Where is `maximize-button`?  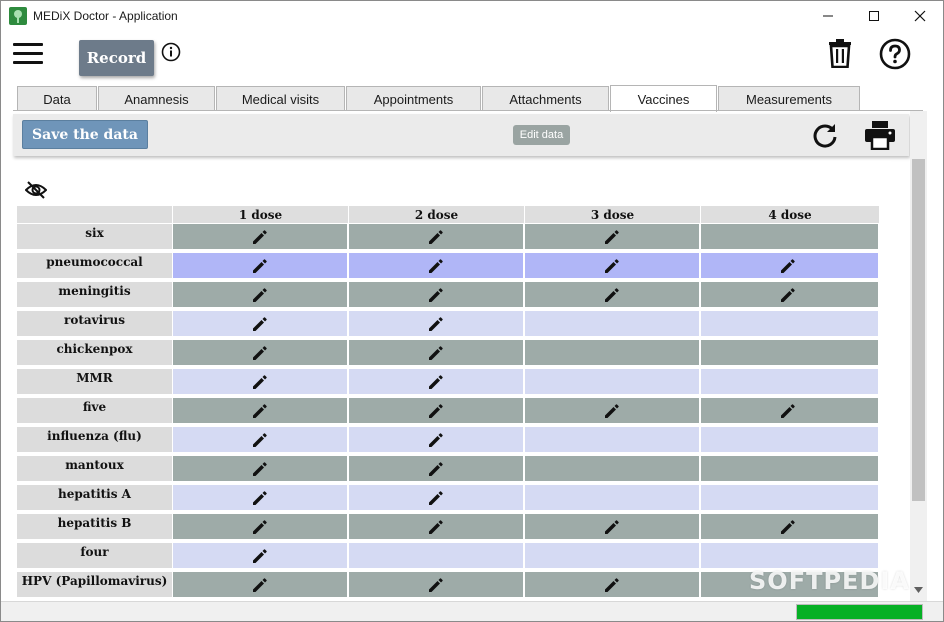
maximize-button is located at coordinates (874, 16).